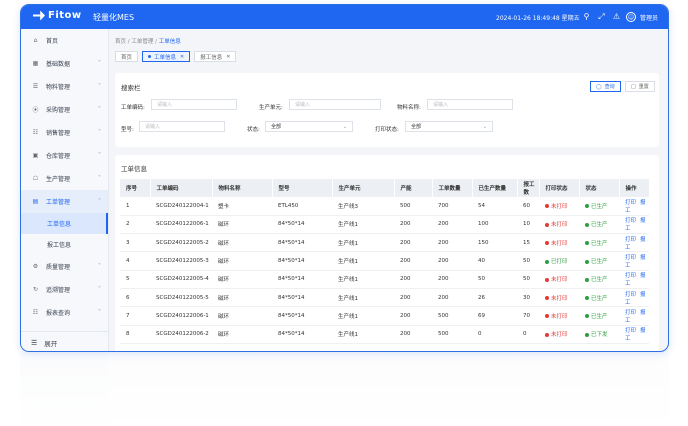 This screenshot has height=426, width=688. Describe the element at coordinates (335, 104) in the screenshot. I see `production-unit-input: 请输入` at that location.